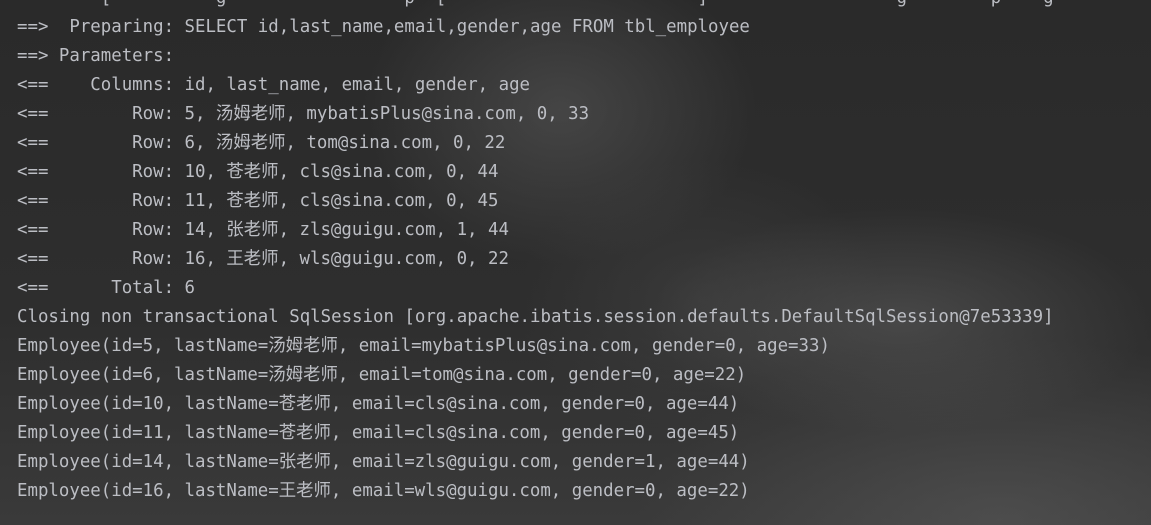  I want to click on console-line-partial-top: [ g p [ ] g p g, so click(582, 6).